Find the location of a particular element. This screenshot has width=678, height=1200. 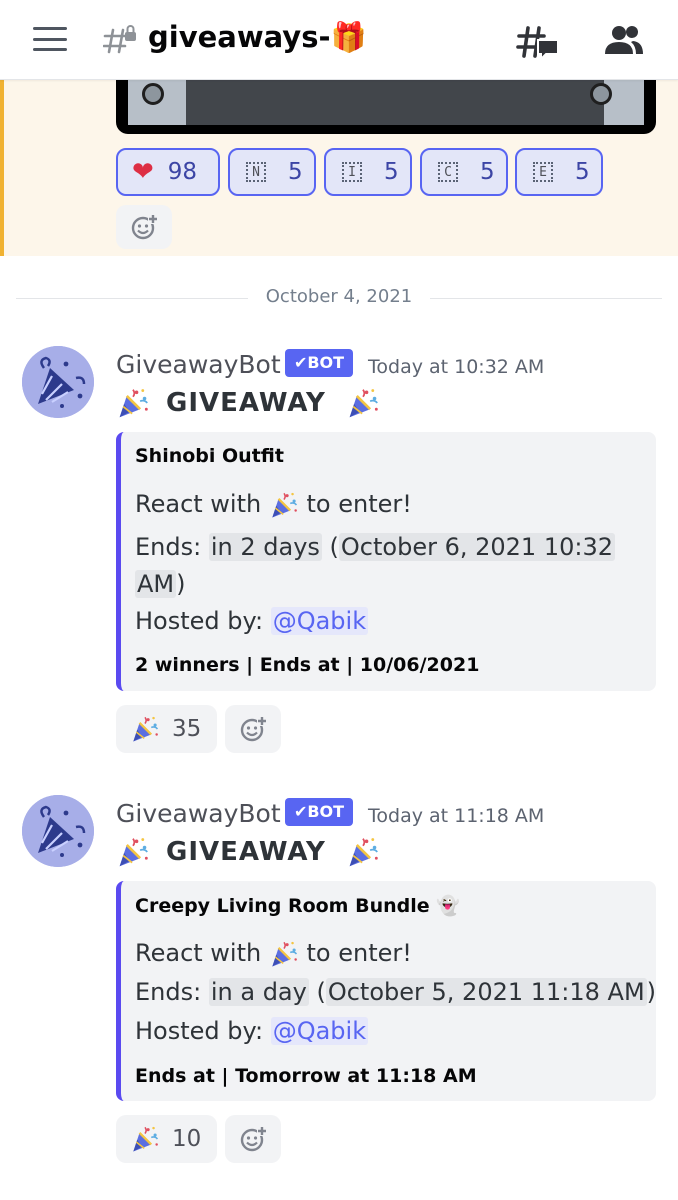

absolute-time: October 6, 2021 10:32 is located at coordinates (476, 547).